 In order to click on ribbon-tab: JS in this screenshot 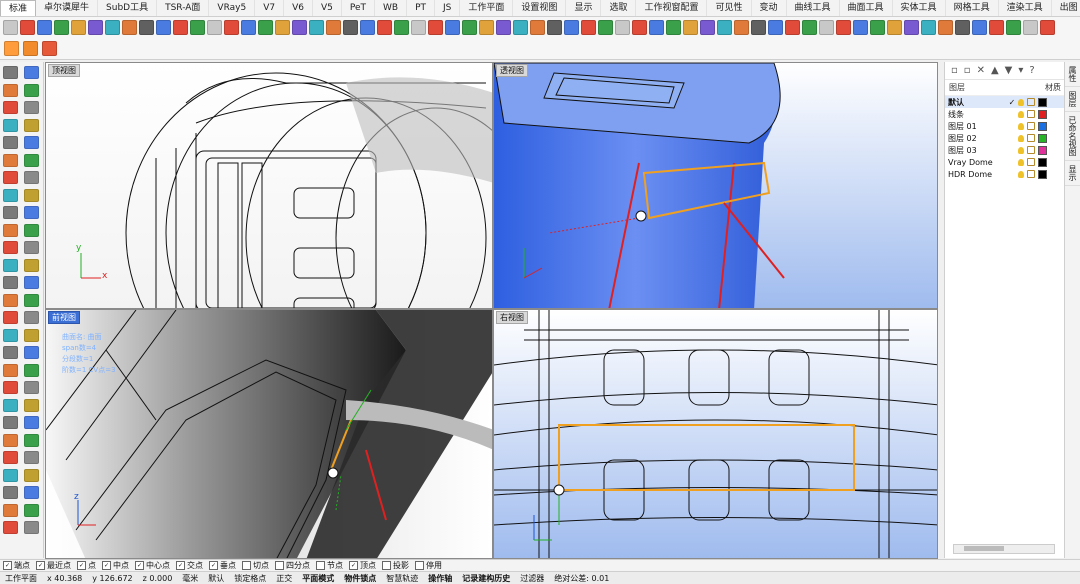, I will do `click(448, 8)`.